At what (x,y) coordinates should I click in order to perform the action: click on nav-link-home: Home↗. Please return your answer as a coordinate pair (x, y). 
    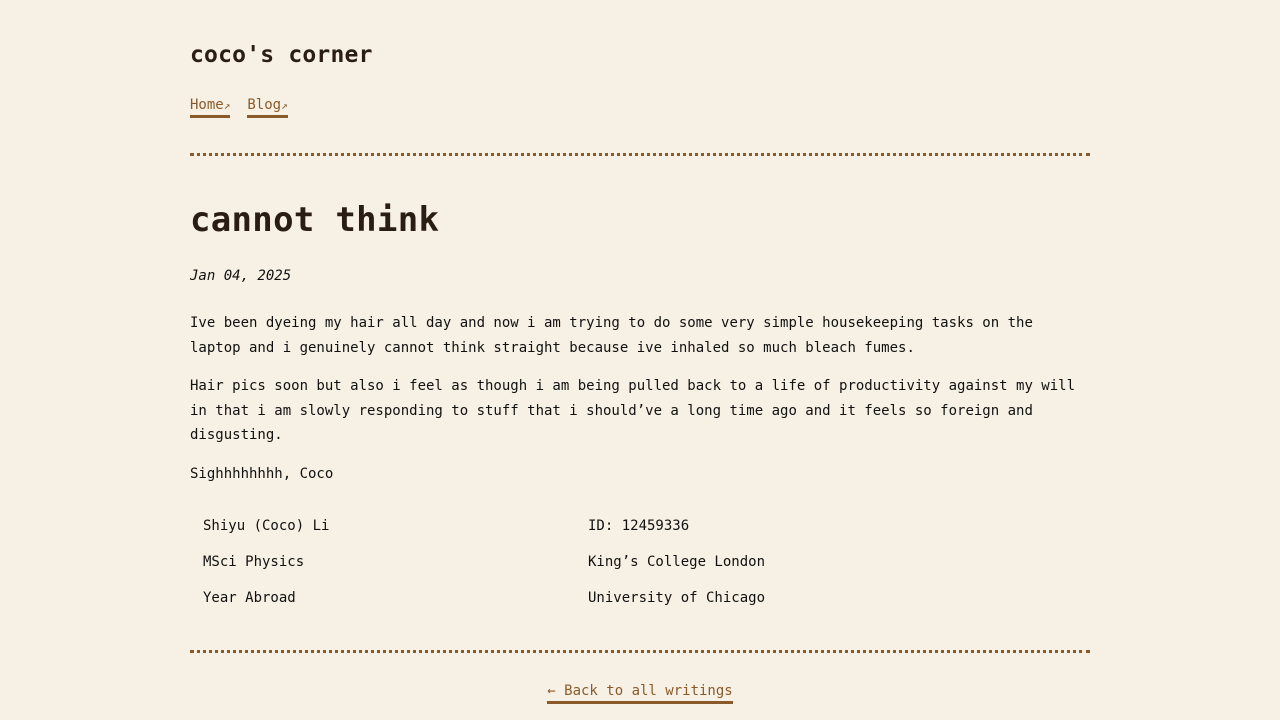
    Looking at the image, I should click on (210, 107).